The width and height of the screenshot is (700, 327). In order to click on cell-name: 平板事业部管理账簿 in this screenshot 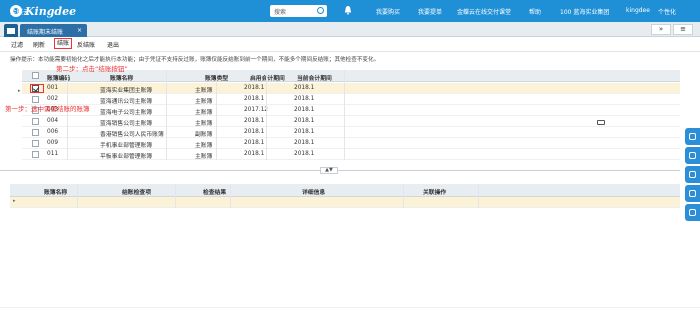, I will do `click(126, 157)`.